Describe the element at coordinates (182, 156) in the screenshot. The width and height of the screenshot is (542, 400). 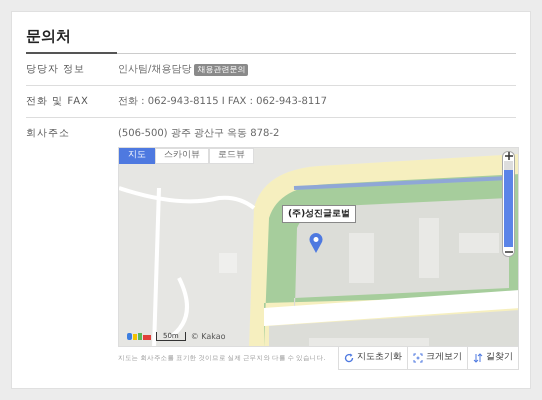
I see `map-tab: 스카이뷰` at that location.